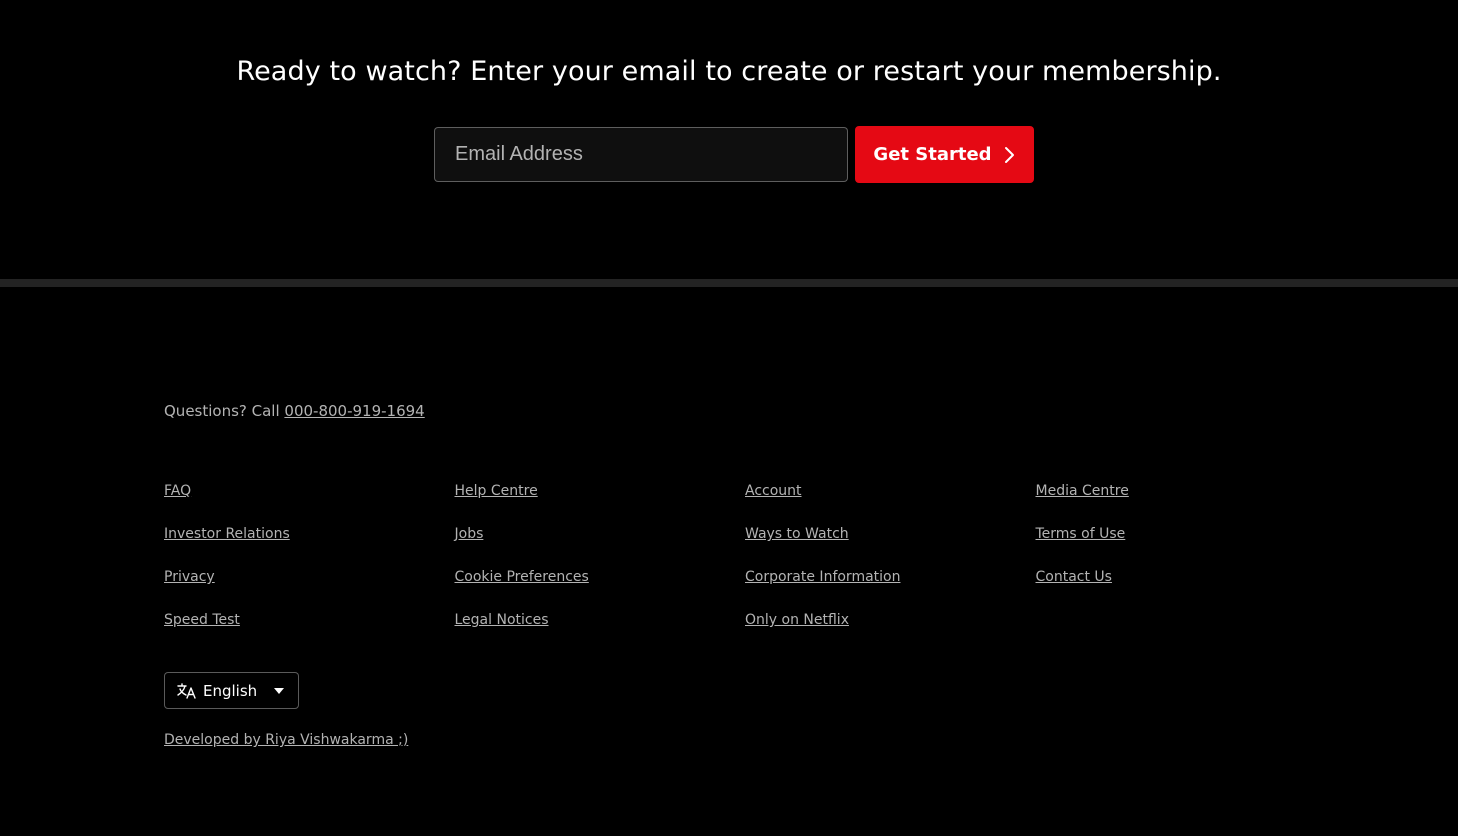  Describe the element at coordinates (496, 491) in the screenshot. I see `footer-link-help-centre: Help Centre` at that location.